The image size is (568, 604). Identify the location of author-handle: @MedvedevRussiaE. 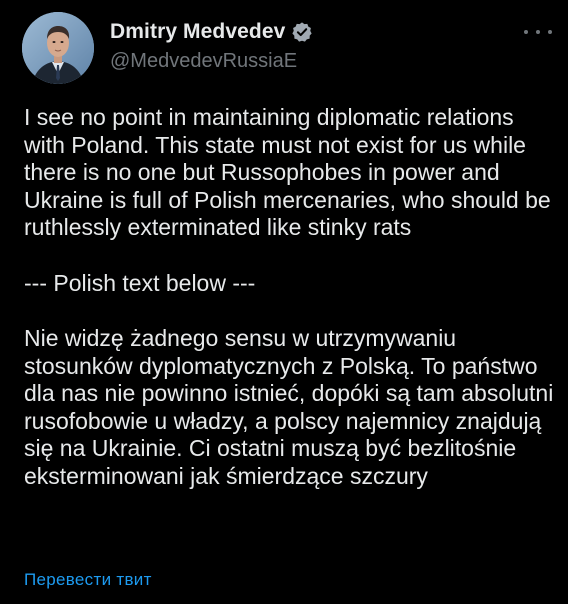
(211, 61).